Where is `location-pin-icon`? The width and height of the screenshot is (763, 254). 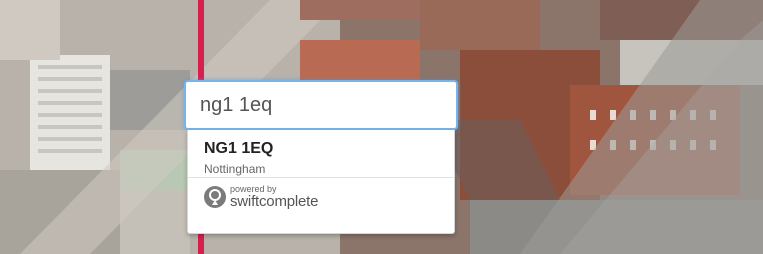 location-pin-icon is located at coordinates (215, 197).